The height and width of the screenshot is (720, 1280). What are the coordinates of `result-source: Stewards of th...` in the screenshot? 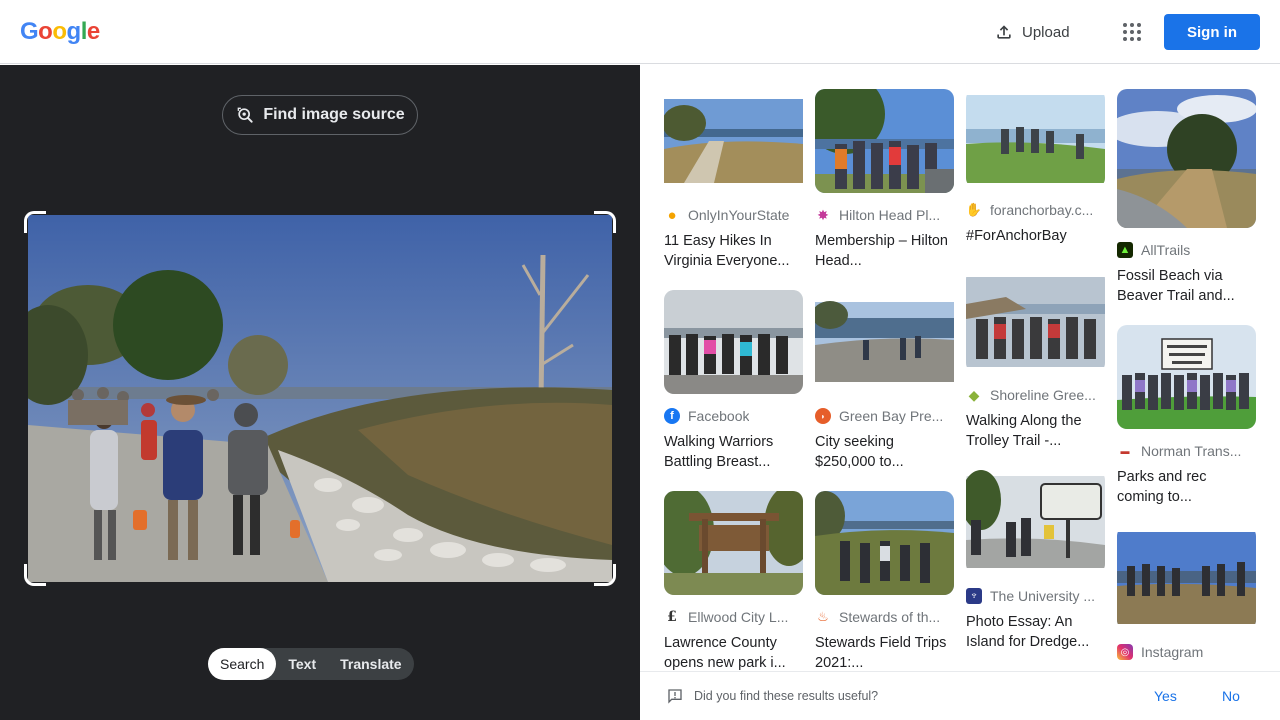 It's located at (890, 617).